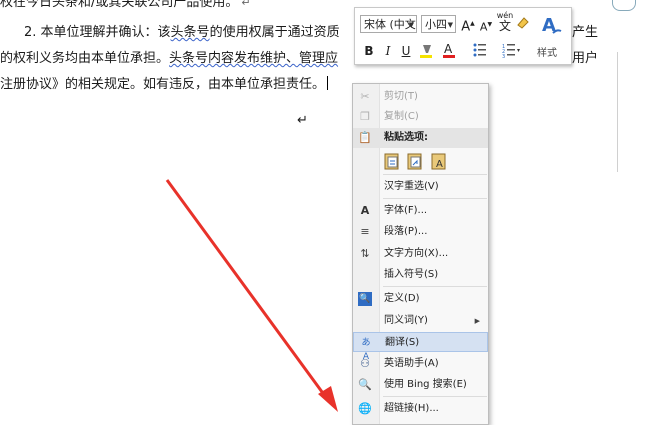 Image resolution: width=650 pixels, height=425 pixels. Describe the element at coordinates (365, 231) in the screenshot. I see `paragraph-icon: ≡` at that location.